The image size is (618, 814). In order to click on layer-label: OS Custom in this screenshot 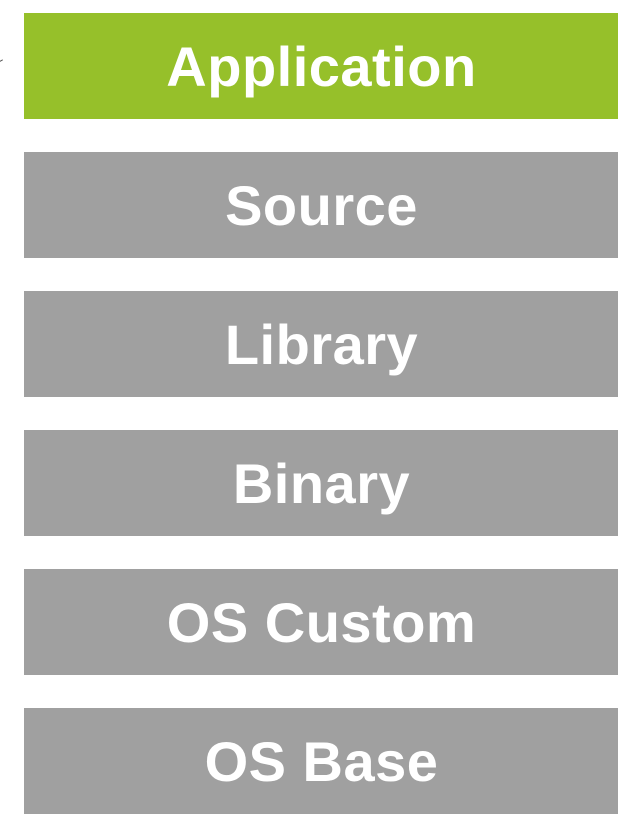, I will do `click(321, 622)`.